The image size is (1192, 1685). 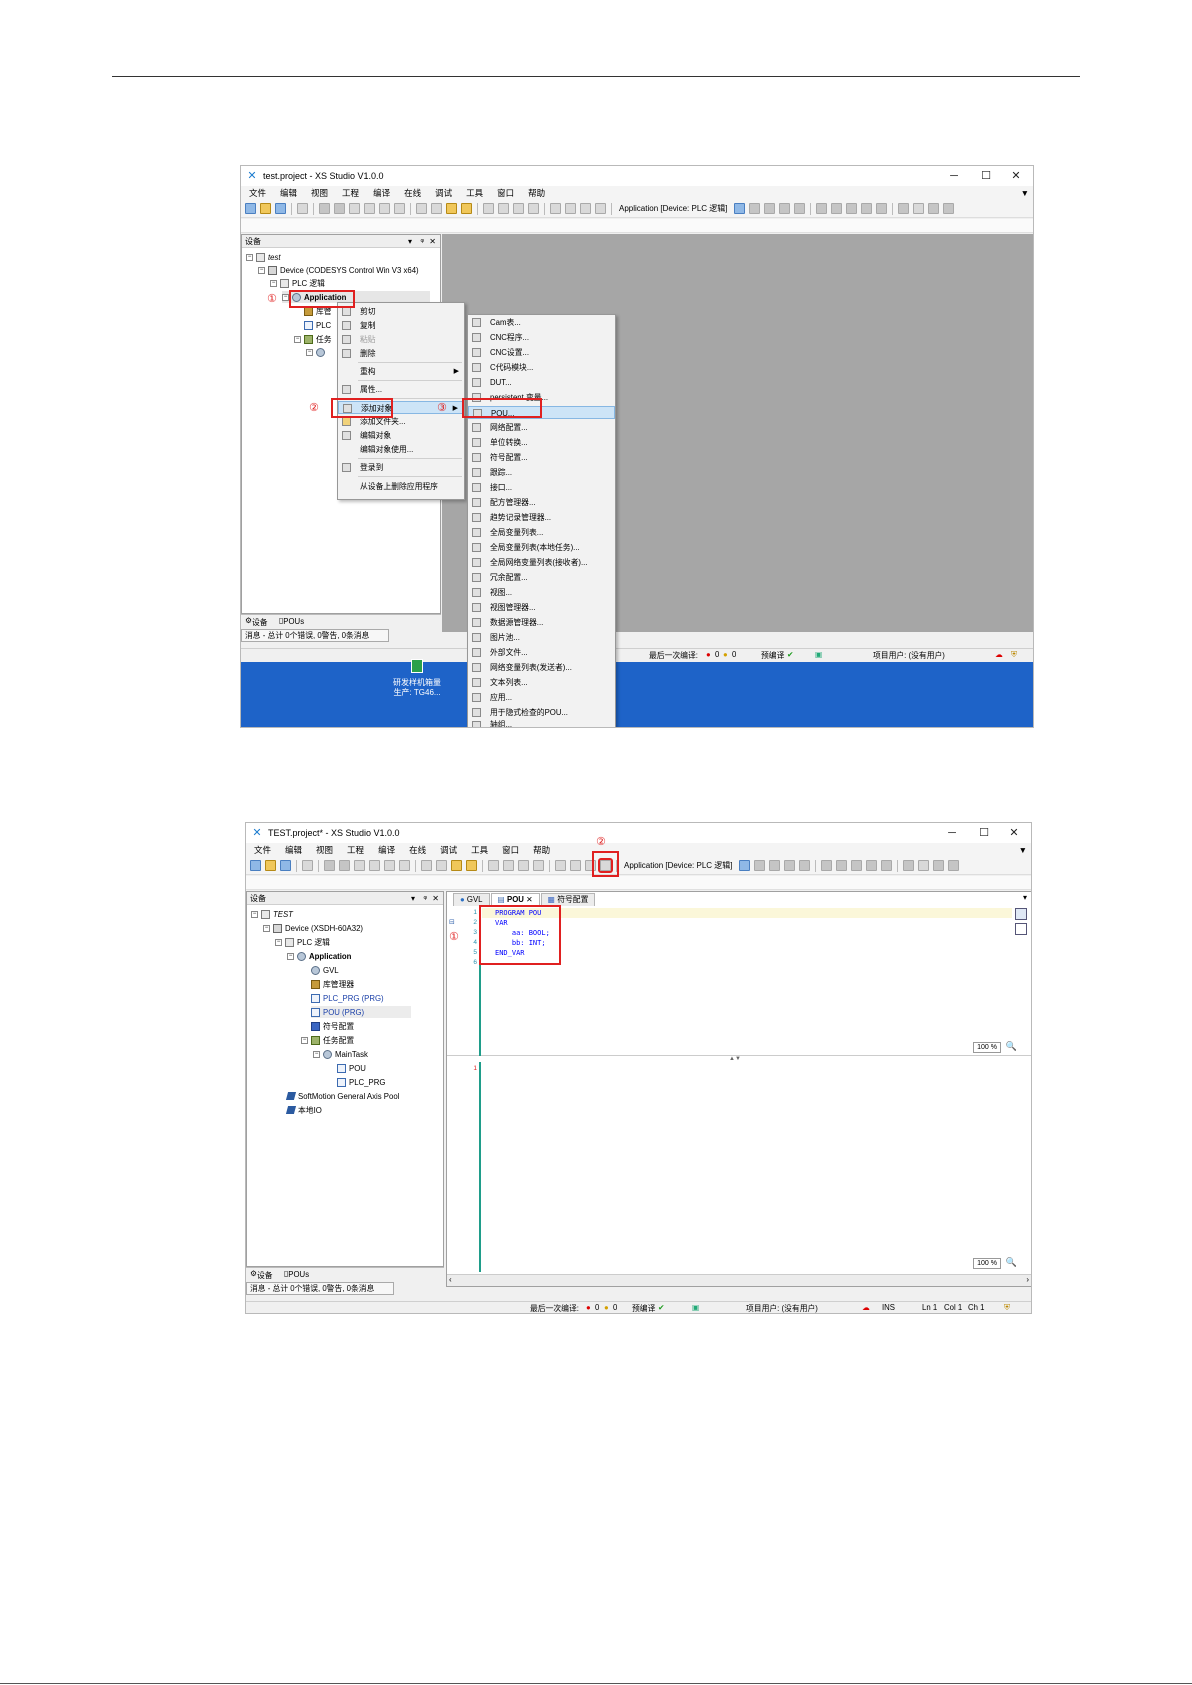 What do you see at coordinates (270, 865) in the screenshot?
I see `open-icon` at bounding box center [270, 865].